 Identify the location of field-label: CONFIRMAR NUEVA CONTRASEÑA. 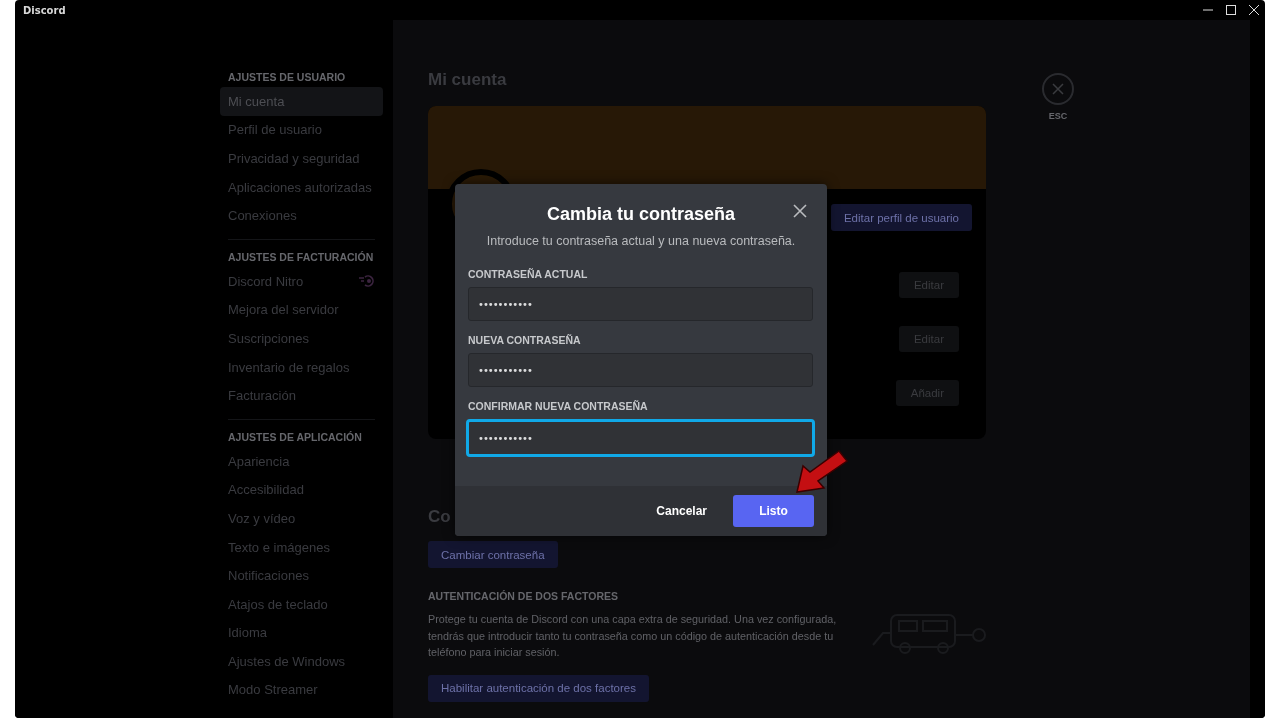
(558, 406).